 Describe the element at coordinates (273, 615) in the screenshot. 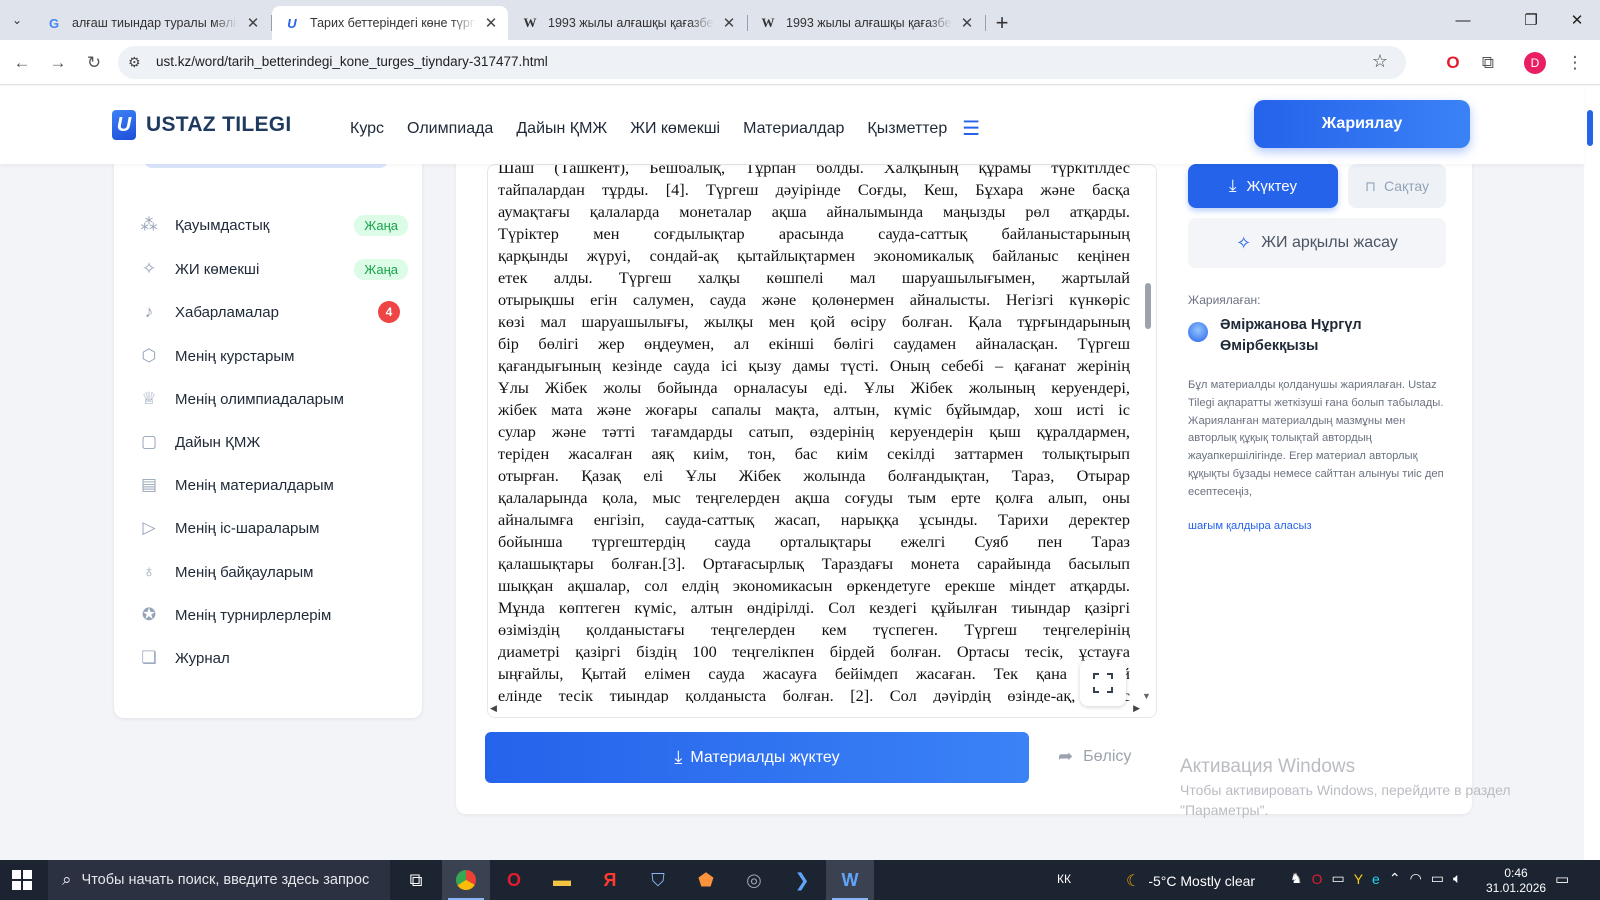

I see `sidebar-item-my-tournaments: ✪ Менің турнирлерлерім` at that location.